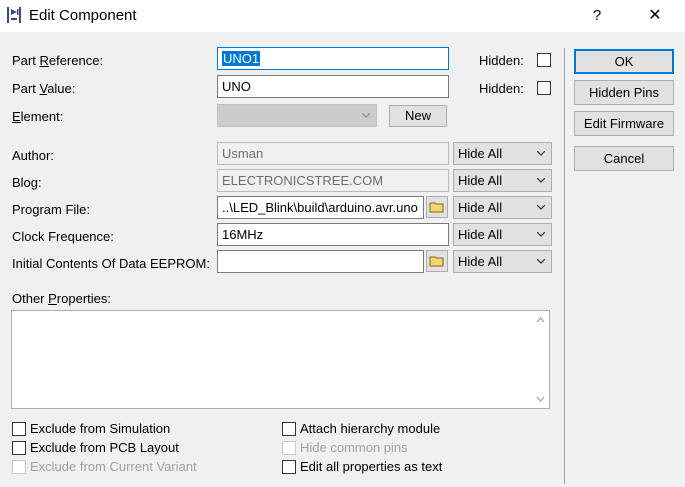 This screenshot has height=487, width=685. Describe the element at coordinates (51, 209) in the screenshot. I see `program-file-label: Program File:` at that location.